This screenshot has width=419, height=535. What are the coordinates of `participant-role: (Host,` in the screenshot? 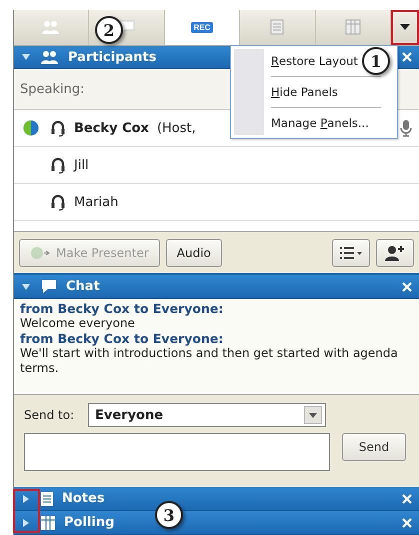 It's located at (176, 128).